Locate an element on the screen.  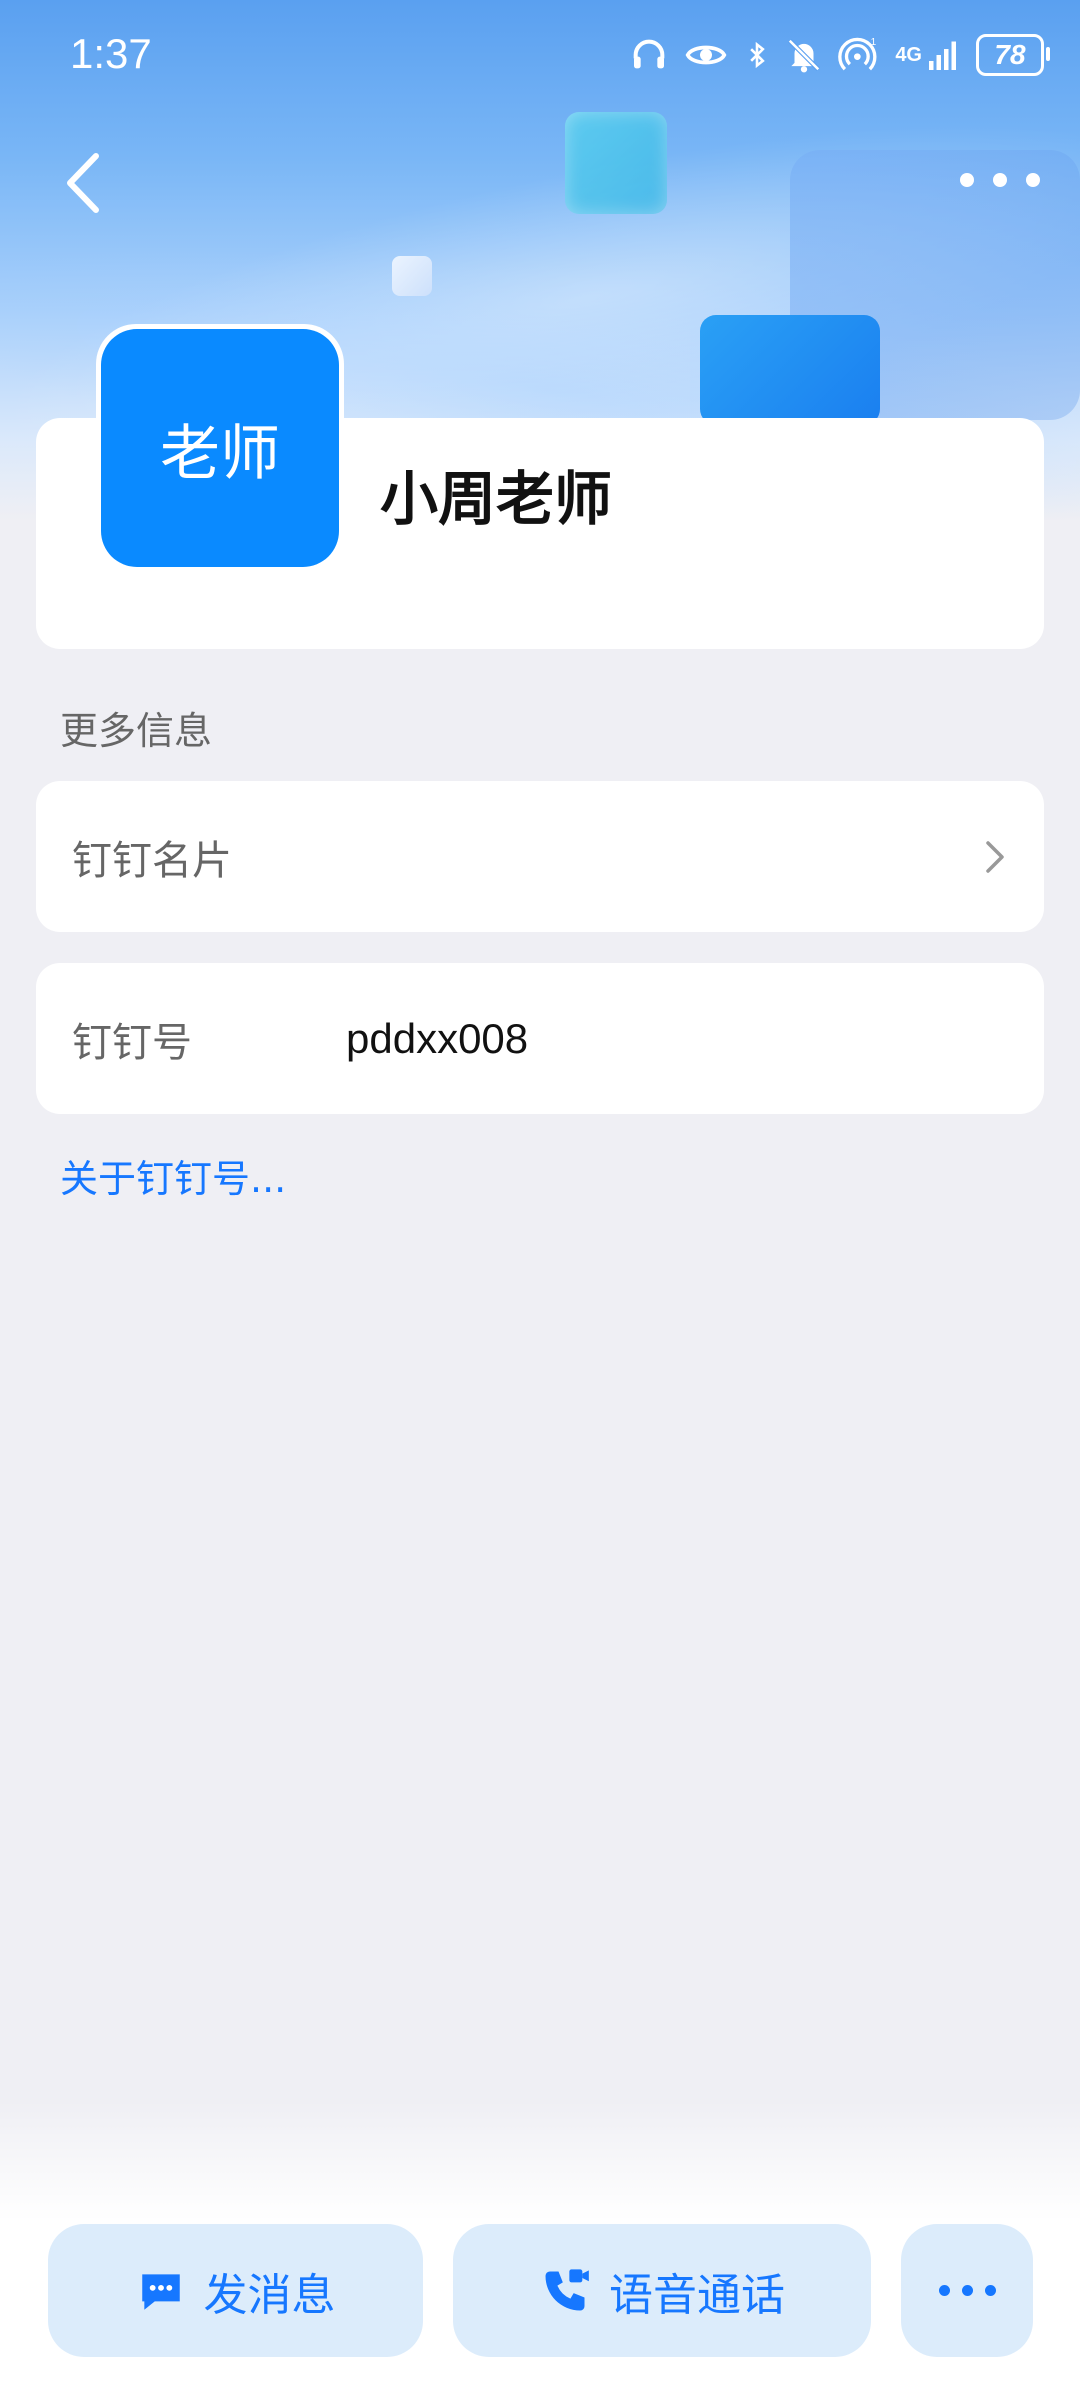
back-button is located at coordinates (83, 183).